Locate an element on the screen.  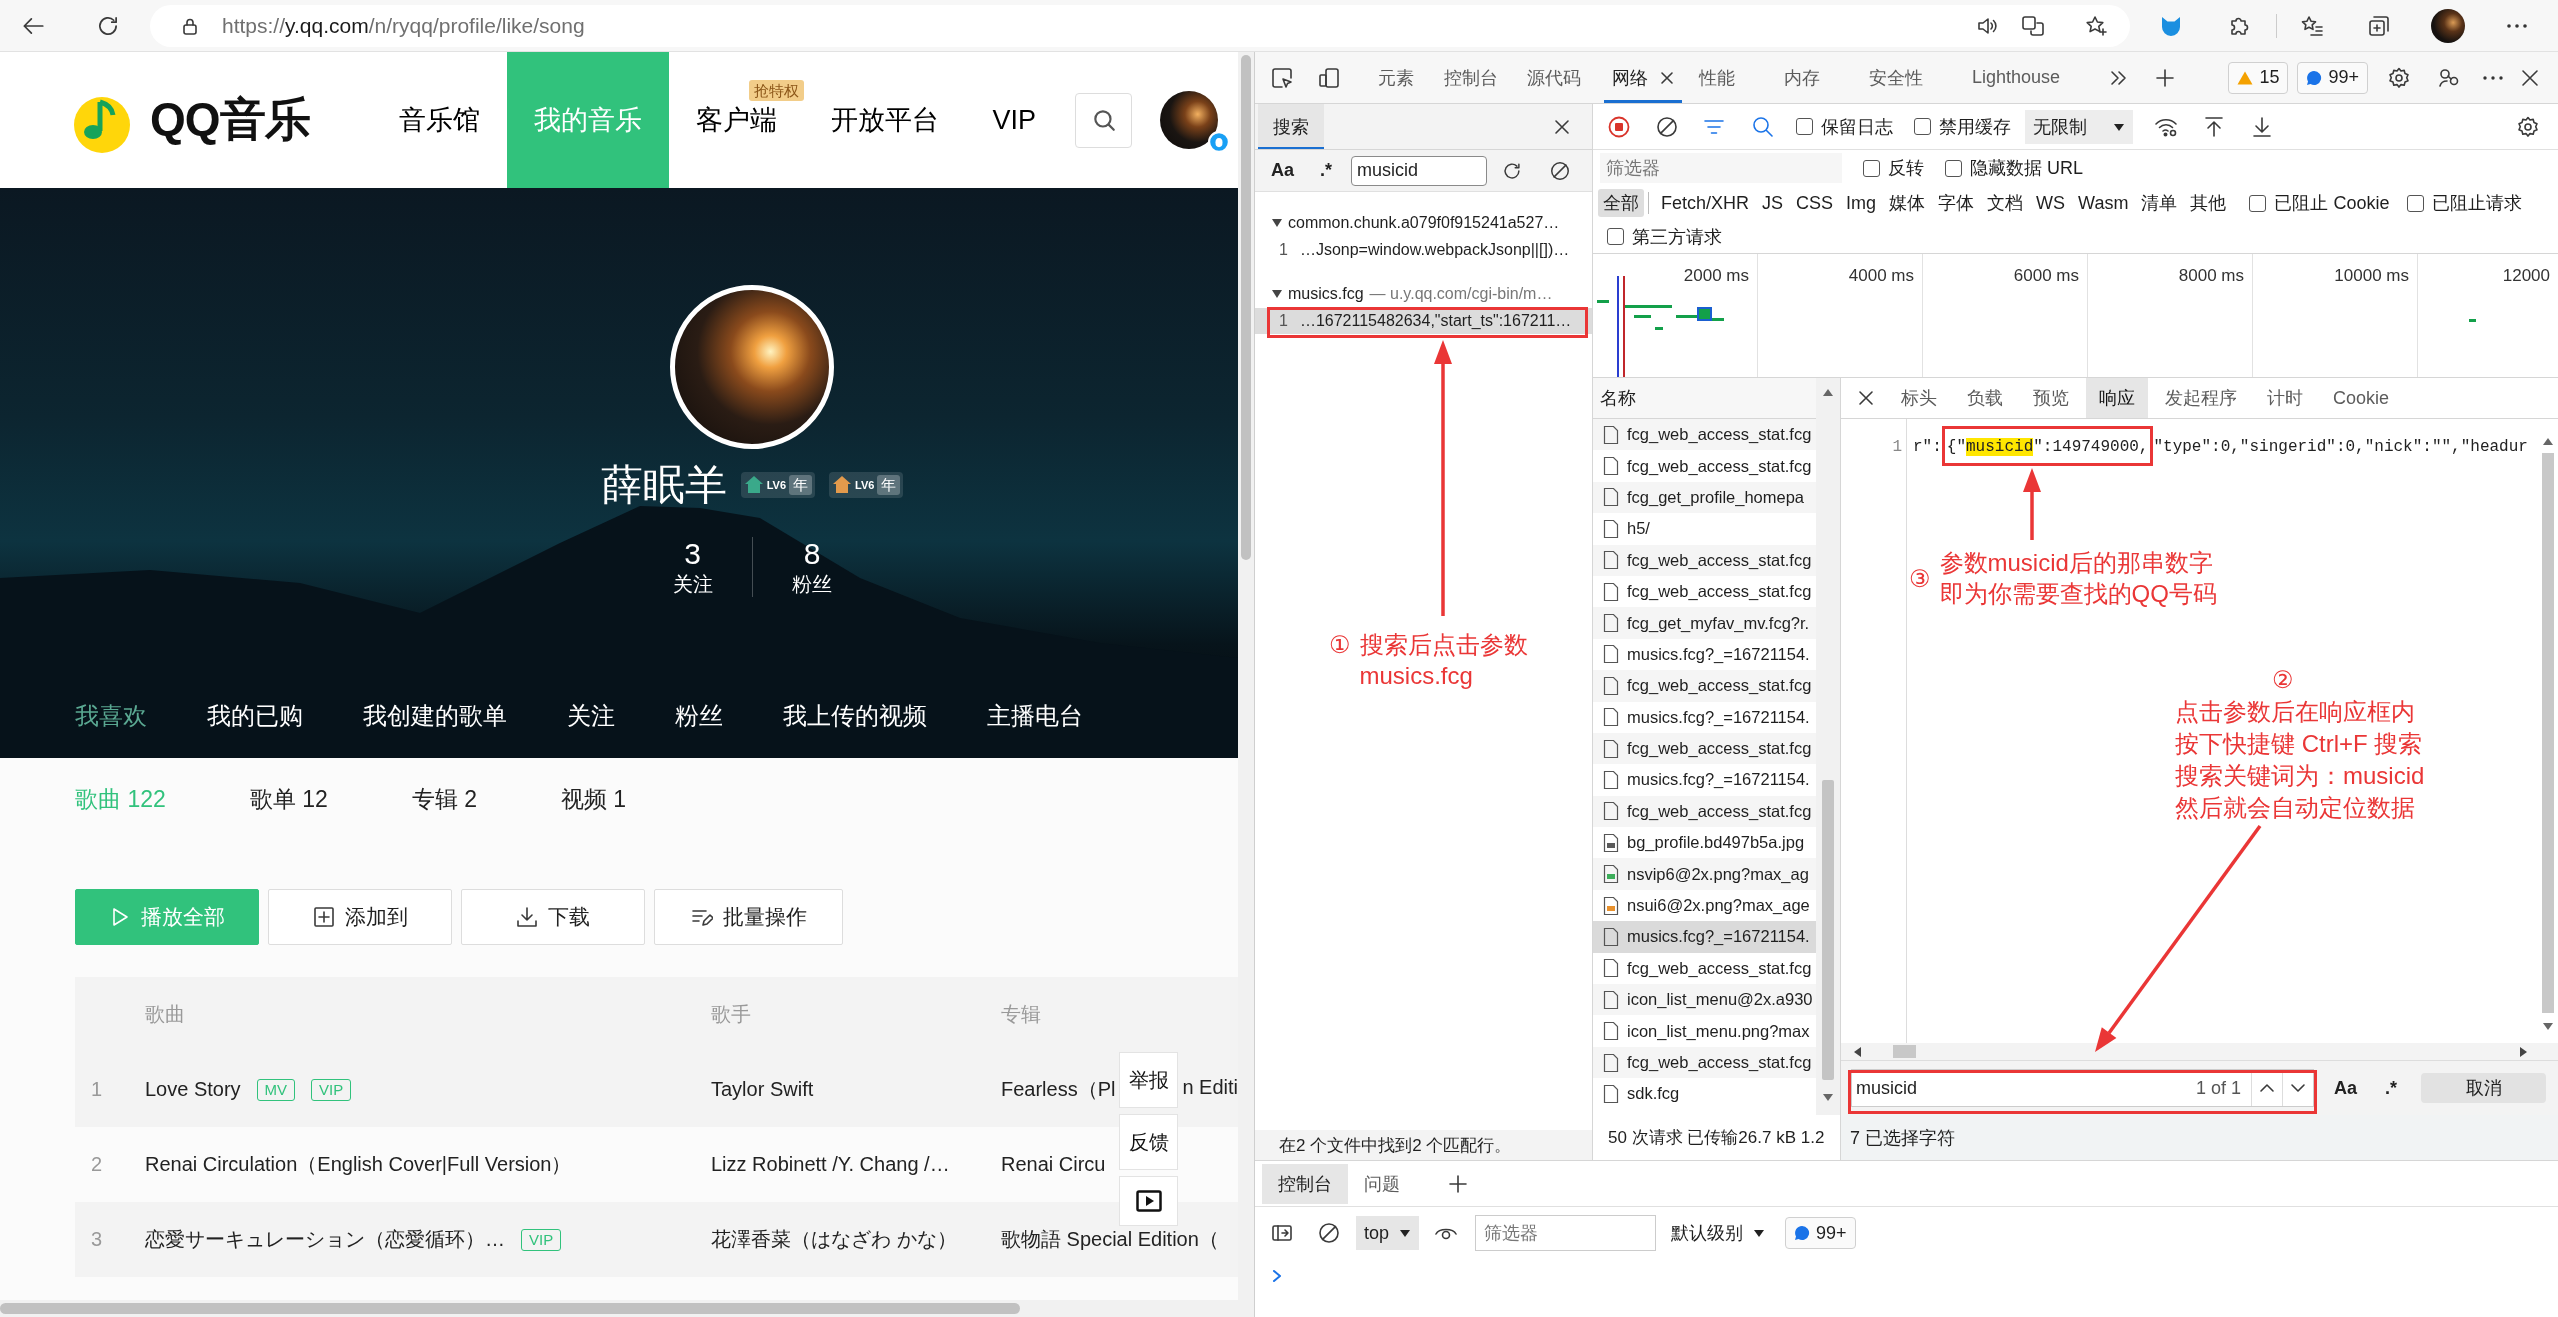
log-level-dropdown: 默认级别 is located at coordinates (1718, 1233).